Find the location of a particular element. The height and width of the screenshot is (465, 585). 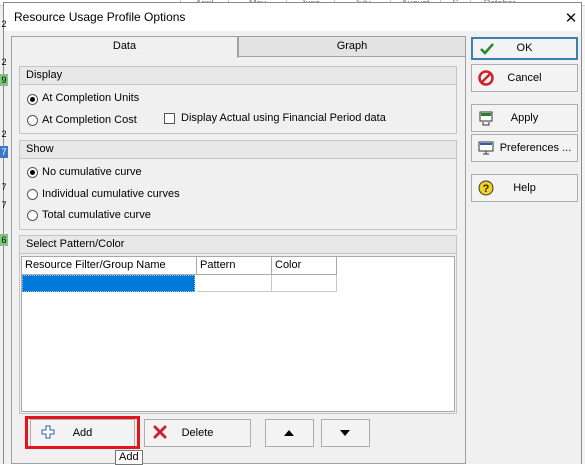

highlight-box is located at coordinates (82, 432).